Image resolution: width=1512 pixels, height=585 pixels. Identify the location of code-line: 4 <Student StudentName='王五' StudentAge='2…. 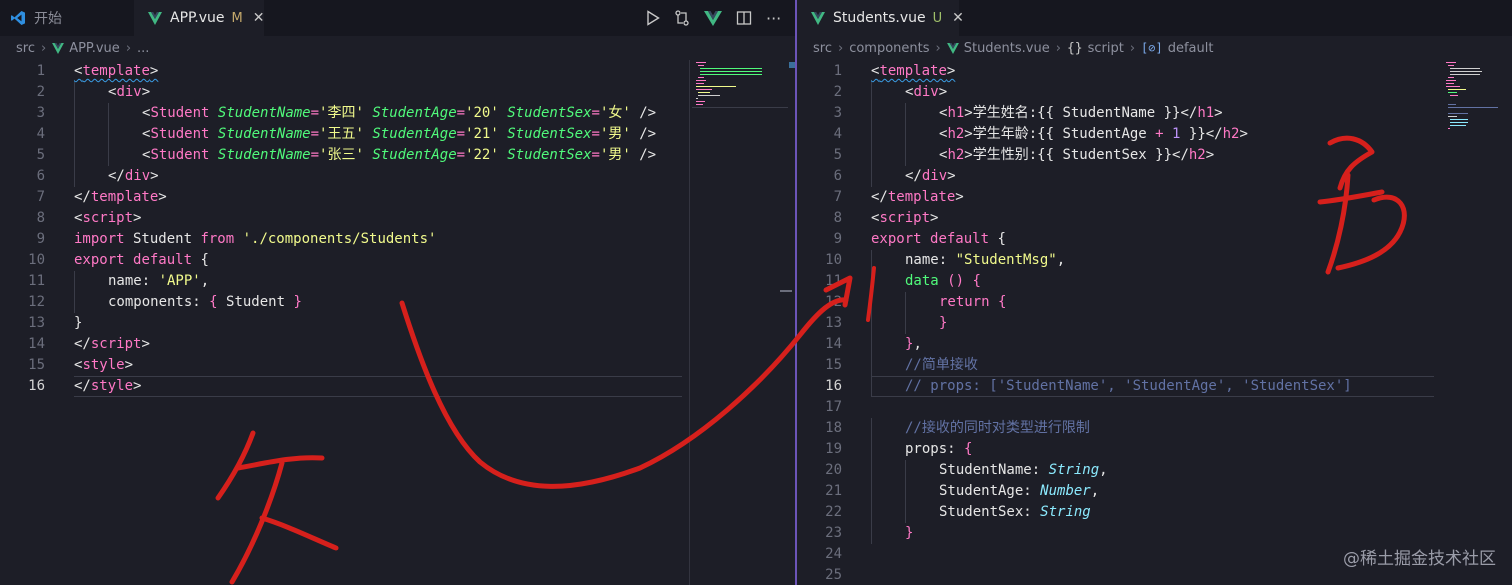
(345, 134).